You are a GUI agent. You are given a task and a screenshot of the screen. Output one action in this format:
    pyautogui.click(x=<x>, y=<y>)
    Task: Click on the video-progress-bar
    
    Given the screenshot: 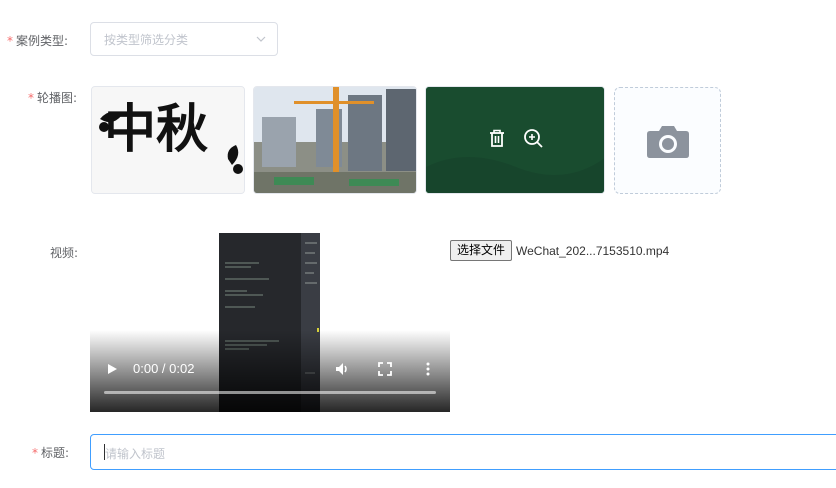 What is the action you would take?
    pyautogui.click(x=270, y=392)
    